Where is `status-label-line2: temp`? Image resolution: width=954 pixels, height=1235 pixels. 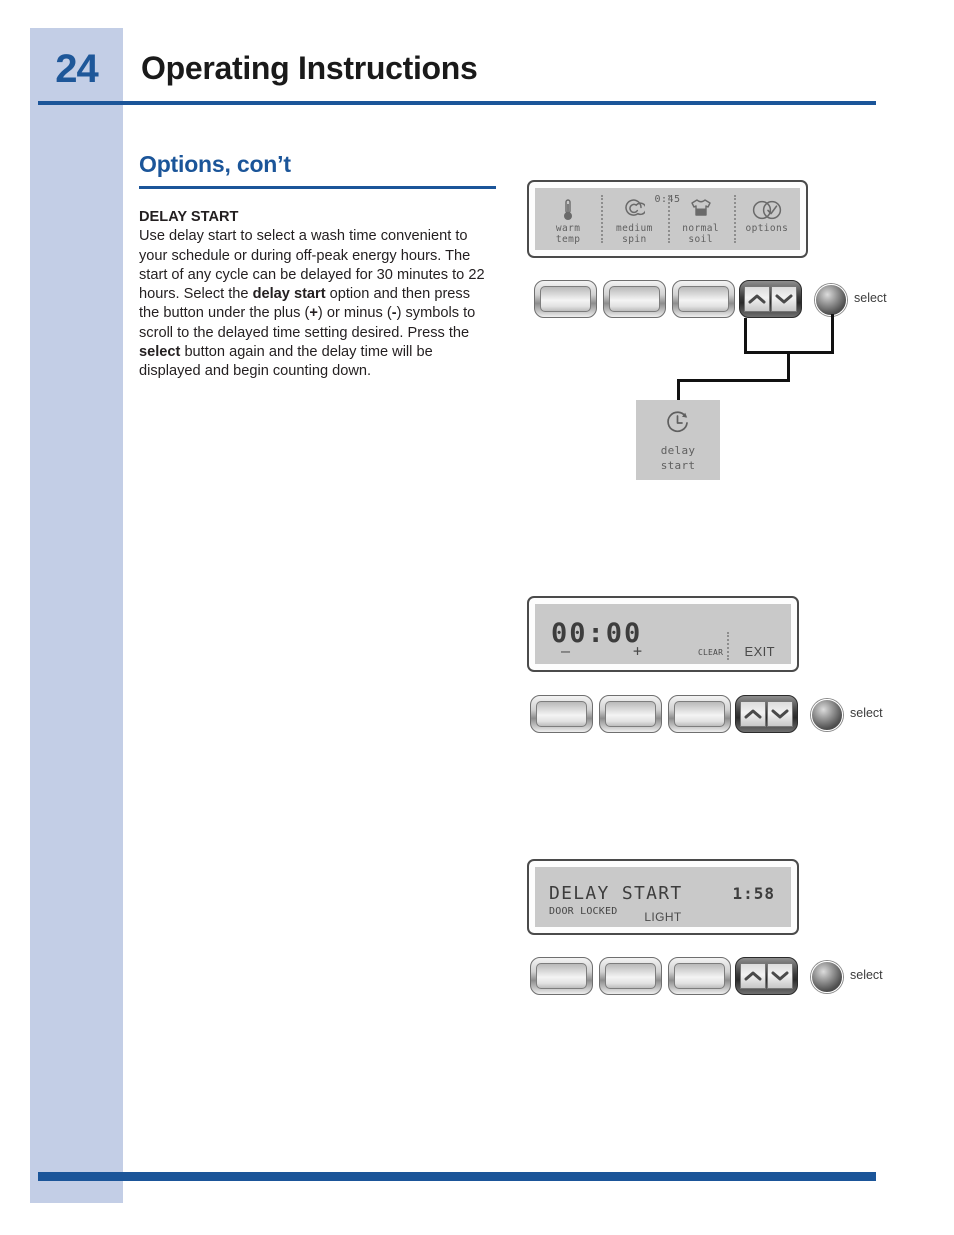 status-label-line2: temp is located at coordinates (568, 239).